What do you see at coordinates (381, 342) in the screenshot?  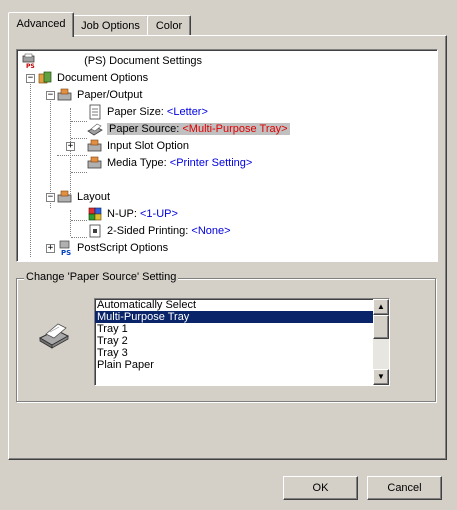 I see `listbox-scrollbar: ▲ ▼` at bounding box center [381, 342].